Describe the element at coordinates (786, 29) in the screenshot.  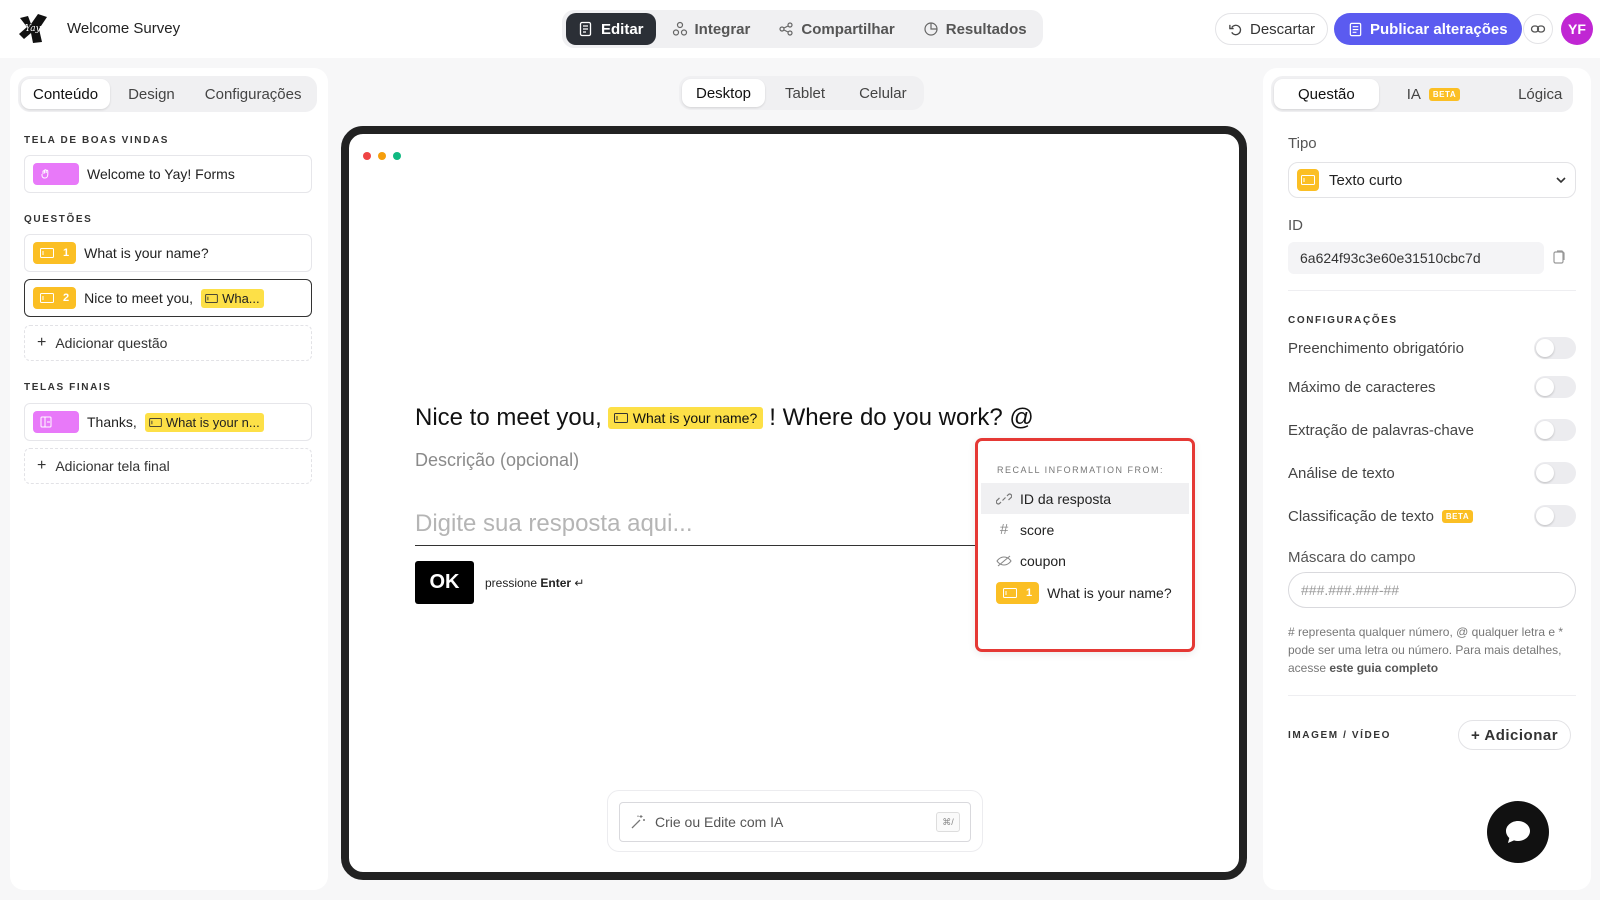
I see `share-icon` at that location.